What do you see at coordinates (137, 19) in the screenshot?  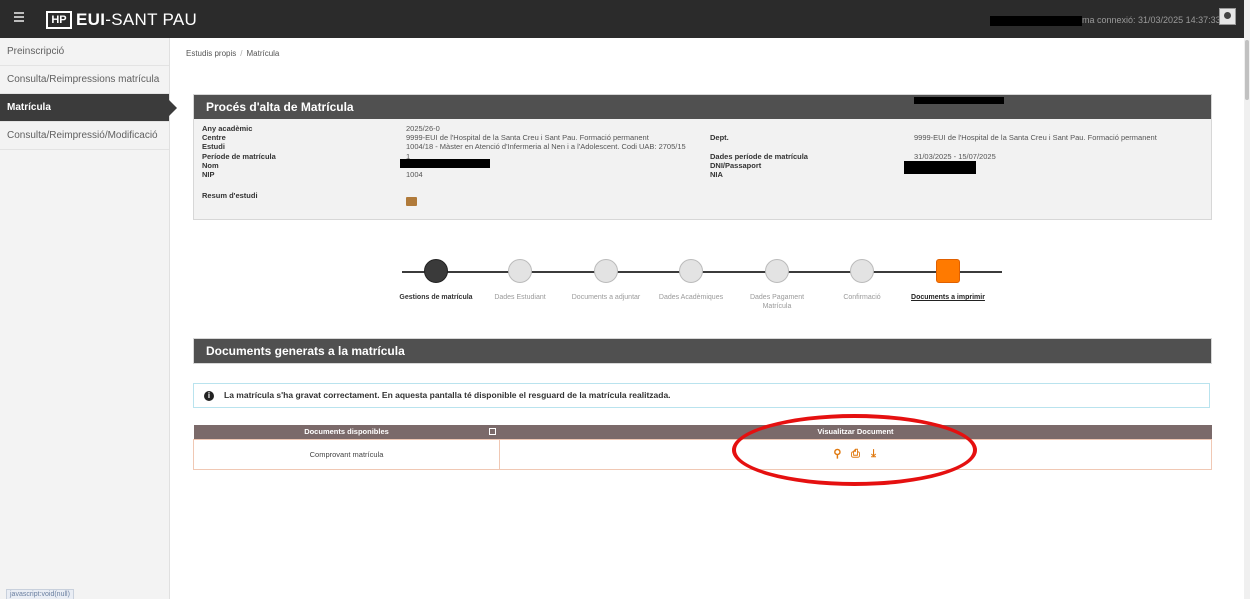 I see `logo-text: EUI-SANT PAU` at bounding box center [137, 19].